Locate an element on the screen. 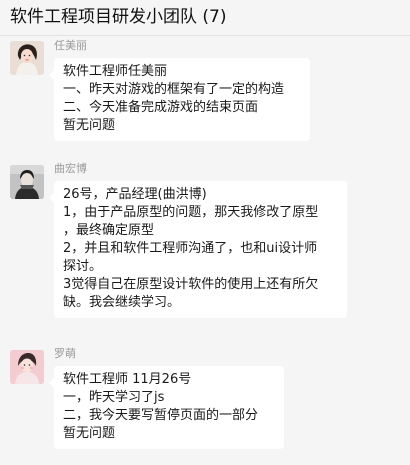 This screenshot has width=410, height=465. message-line: 软件工程师 11月26号 is located at coordinates (127, 379).